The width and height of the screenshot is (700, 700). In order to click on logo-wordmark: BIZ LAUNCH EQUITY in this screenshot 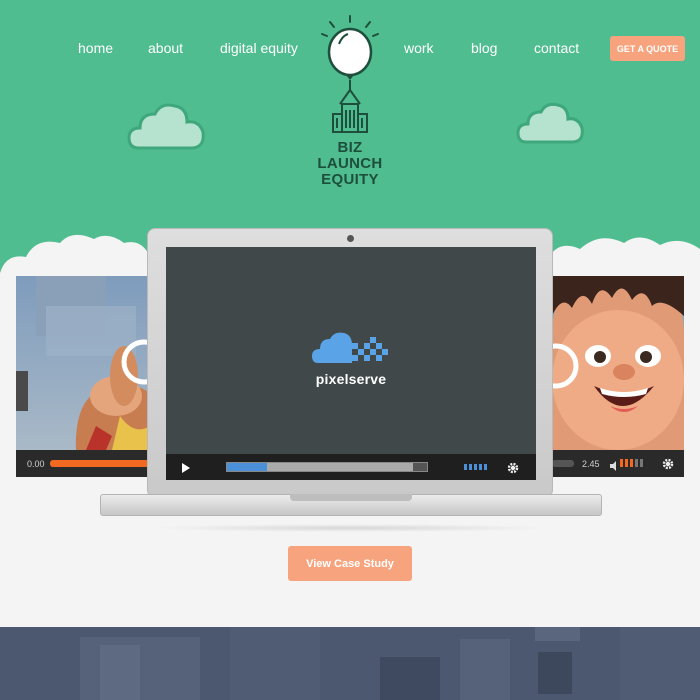, I will do `click(350, 164)`.